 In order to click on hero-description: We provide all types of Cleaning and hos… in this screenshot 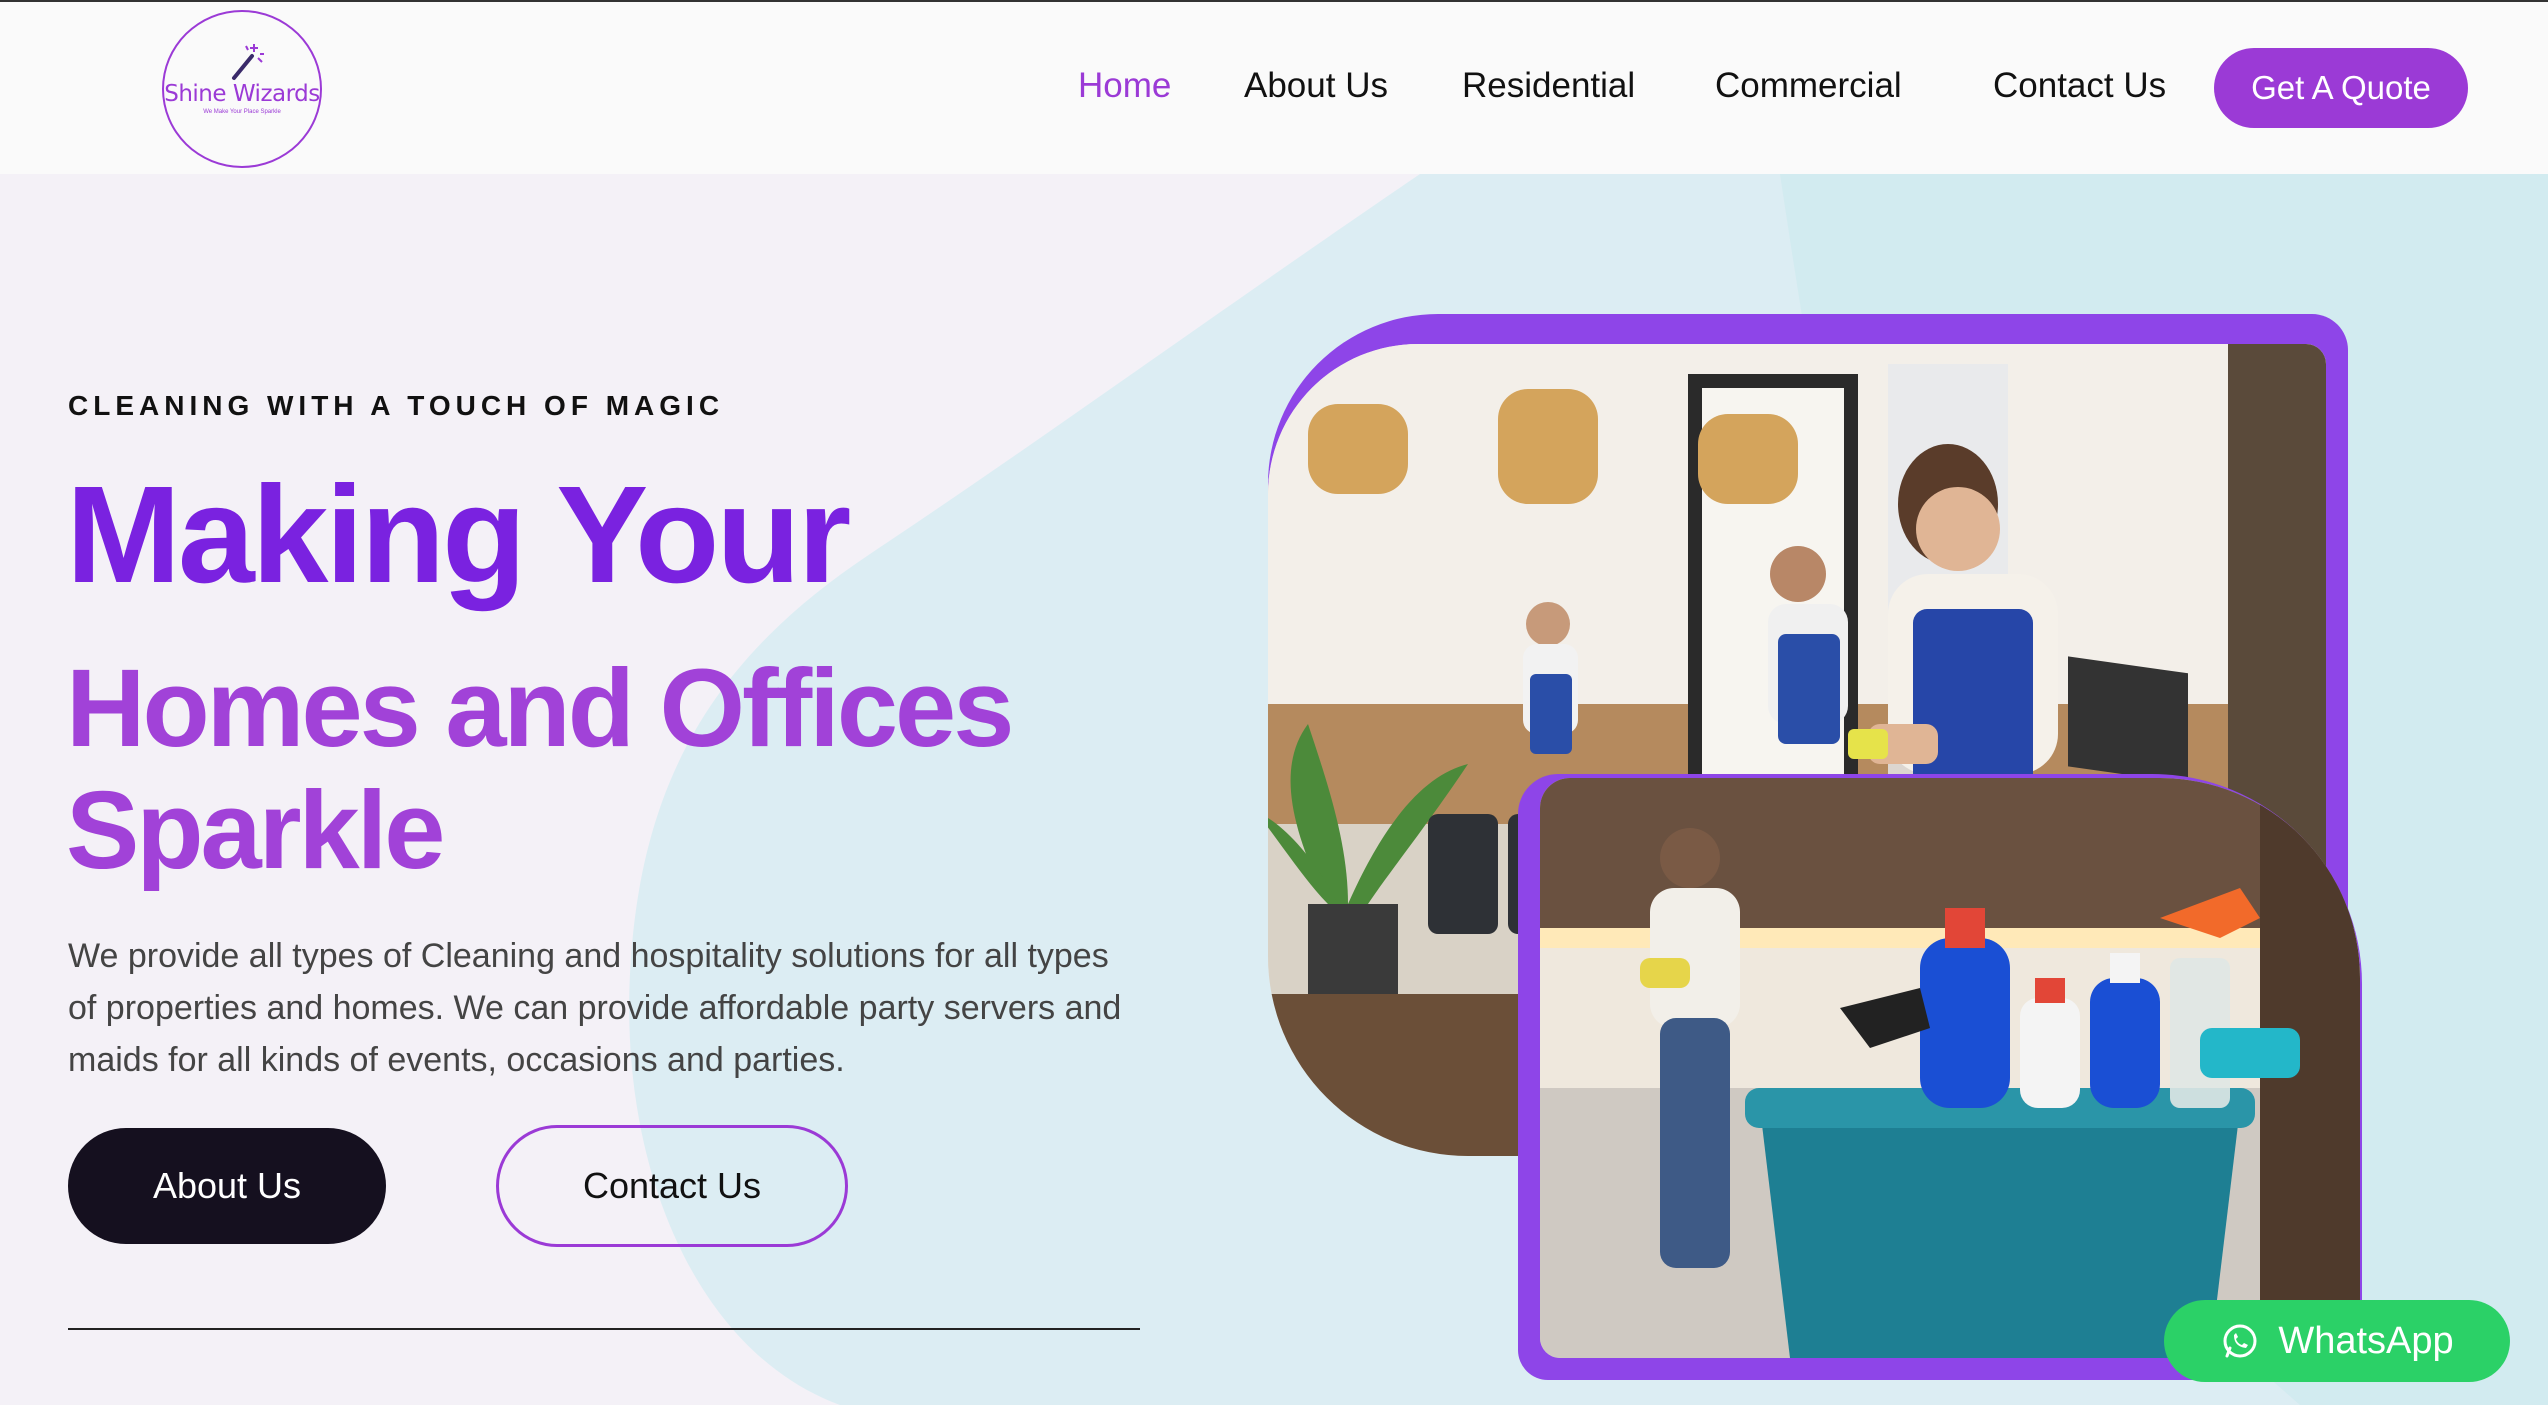, I will do `click(595, 1008)`.